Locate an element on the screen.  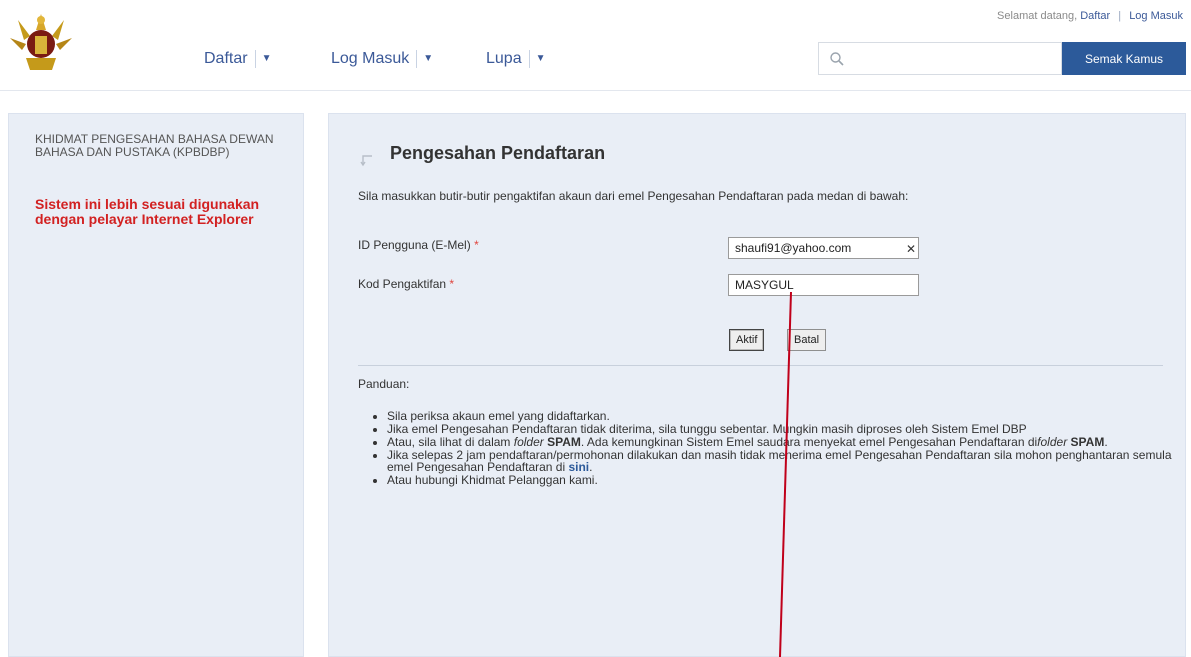
nav-daftar: Daftar ▼ is located at coordinates (237, 59).